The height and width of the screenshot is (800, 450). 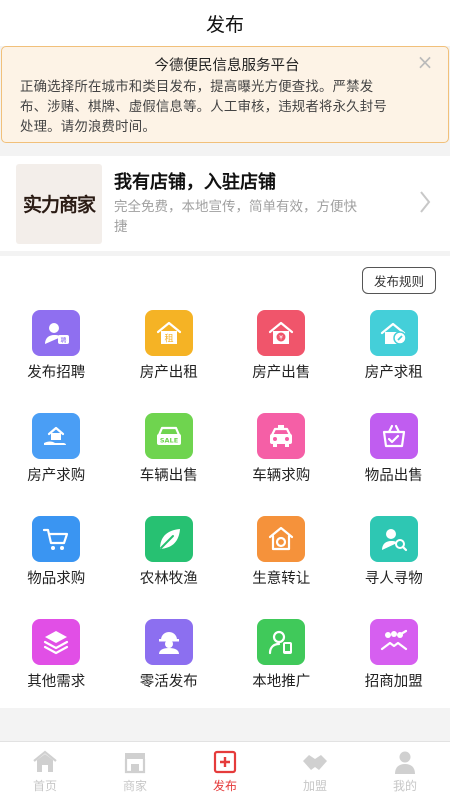 I want to click on category-item: ¥ 房产出售, so click(x=281, y=357).